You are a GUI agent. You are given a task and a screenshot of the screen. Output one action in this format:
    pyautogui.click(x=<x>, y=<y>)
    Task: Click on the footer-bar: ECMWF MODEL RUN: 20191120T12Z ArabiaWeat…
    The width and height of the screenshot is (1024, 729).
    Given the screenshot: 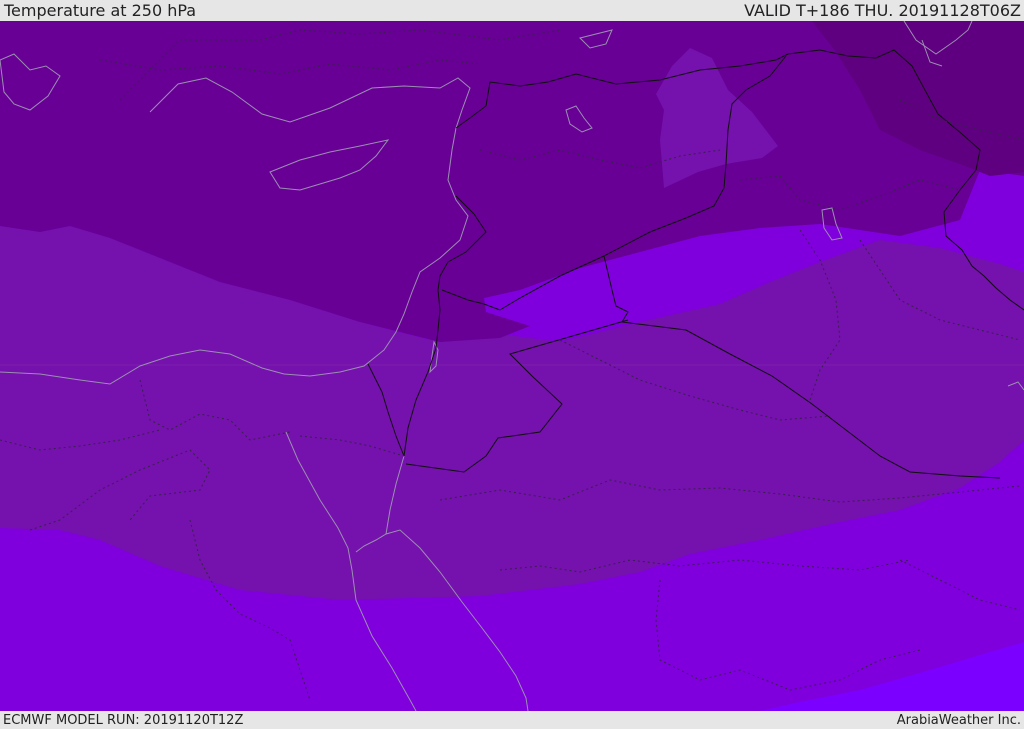 What is the action you would take?
    pyautogui.click(x=512, y=720)
    